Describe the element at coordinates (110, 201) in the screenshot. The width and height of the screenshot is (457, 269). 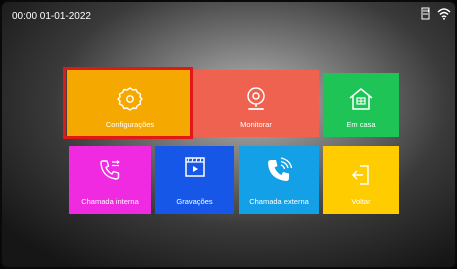
I see `tile-label: Chamada interna` at that location.